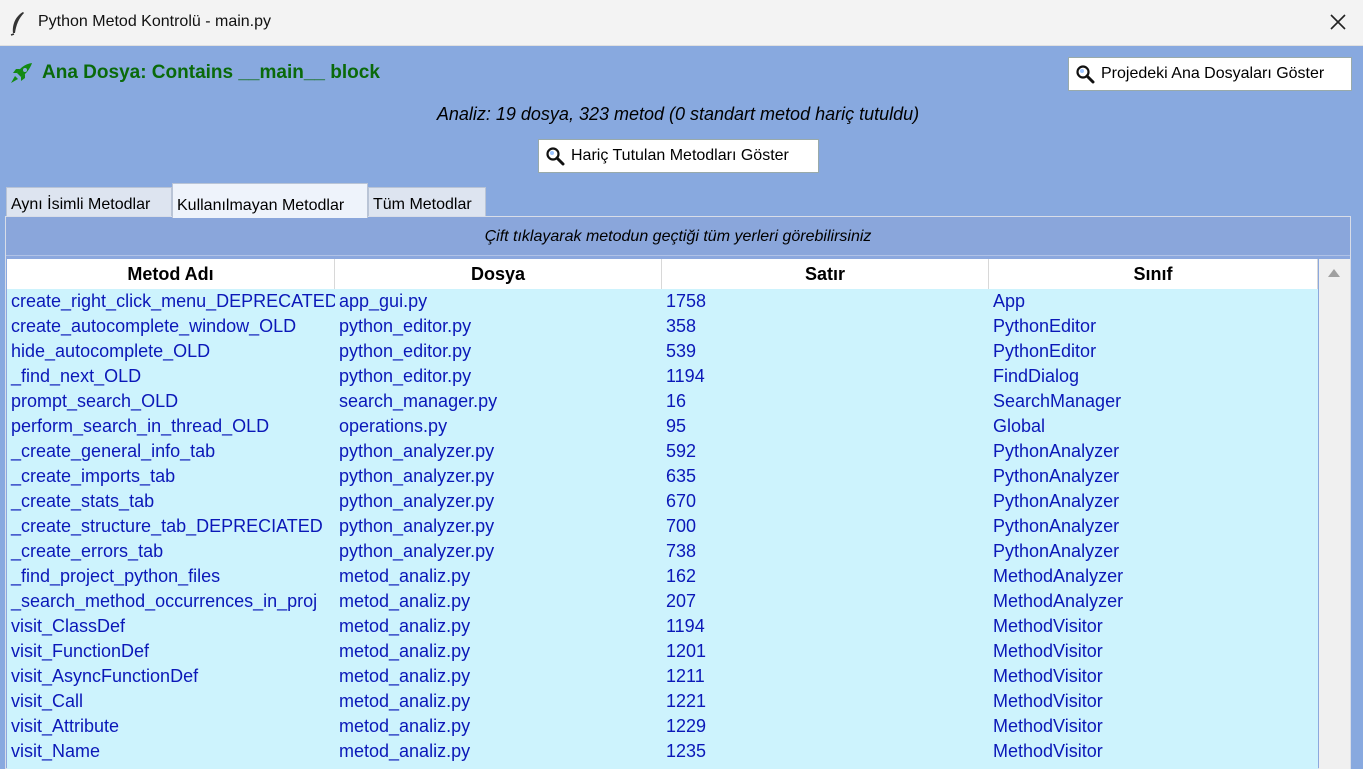 The height and width of the screenshot is (769, 1363). Describe the element at coordinates (17, 24) in the screenshot. I see `feather-icon` at that location.